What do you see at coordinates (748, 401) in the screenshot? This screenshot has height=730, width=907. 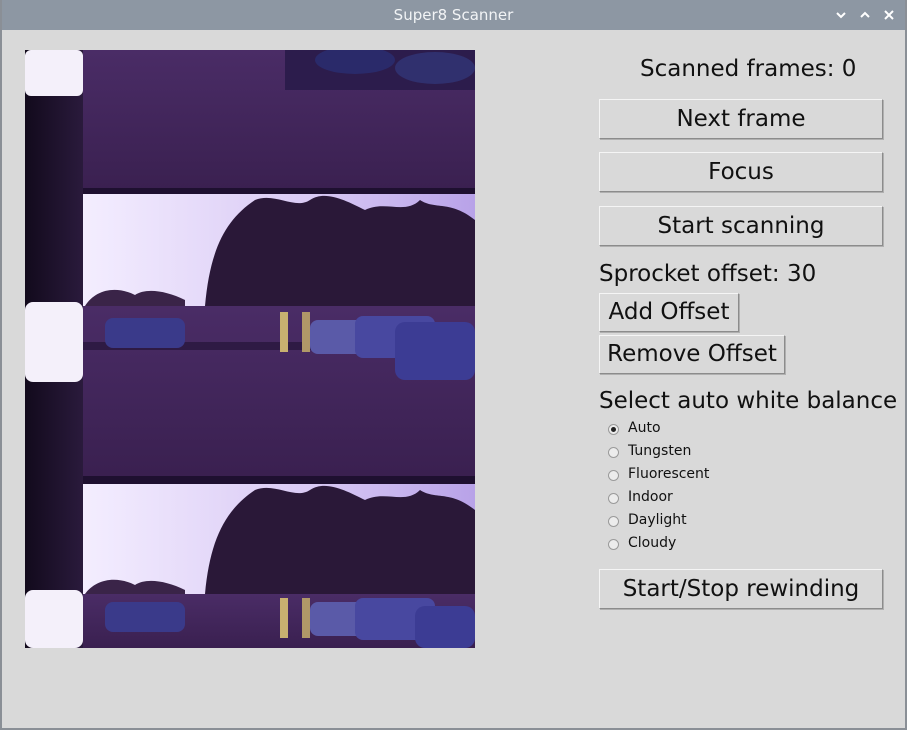 I see `white-balance-heading: Select auto white balance` at bounding box center [748, 401].